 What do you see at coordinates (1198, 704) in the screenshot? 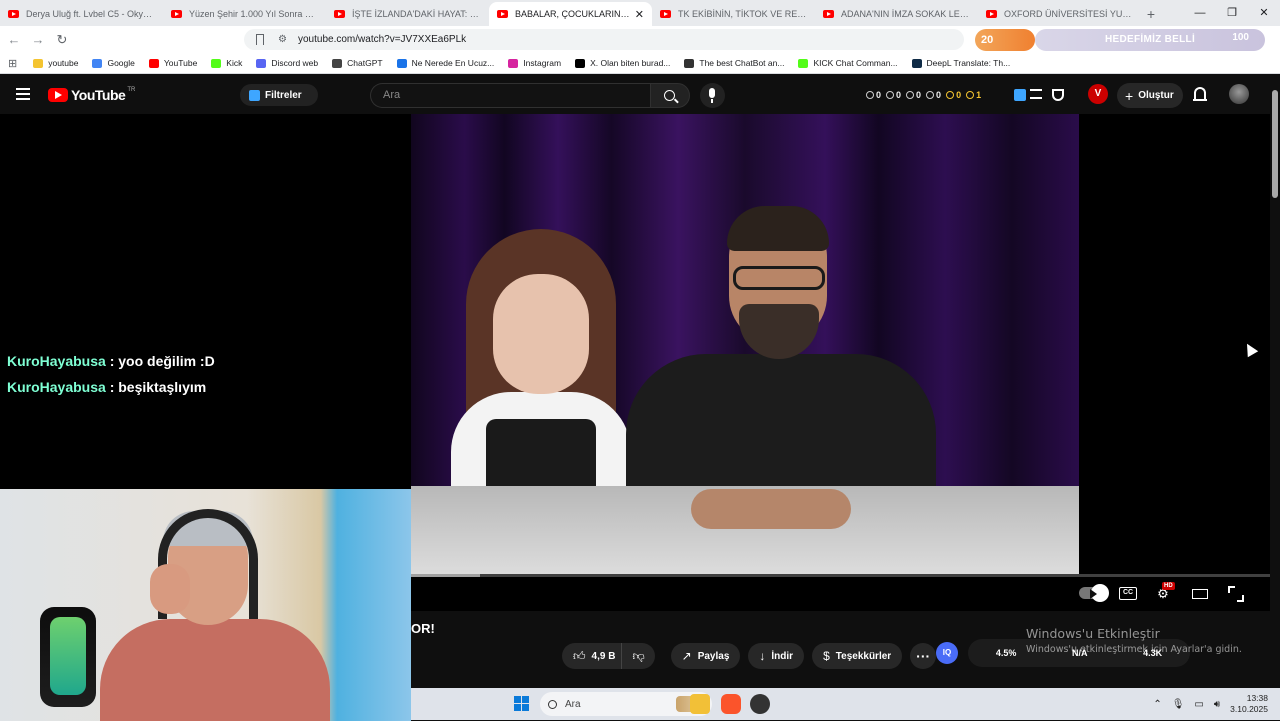
I see `network-icon: ▭` at bounding box center [1198, 704].